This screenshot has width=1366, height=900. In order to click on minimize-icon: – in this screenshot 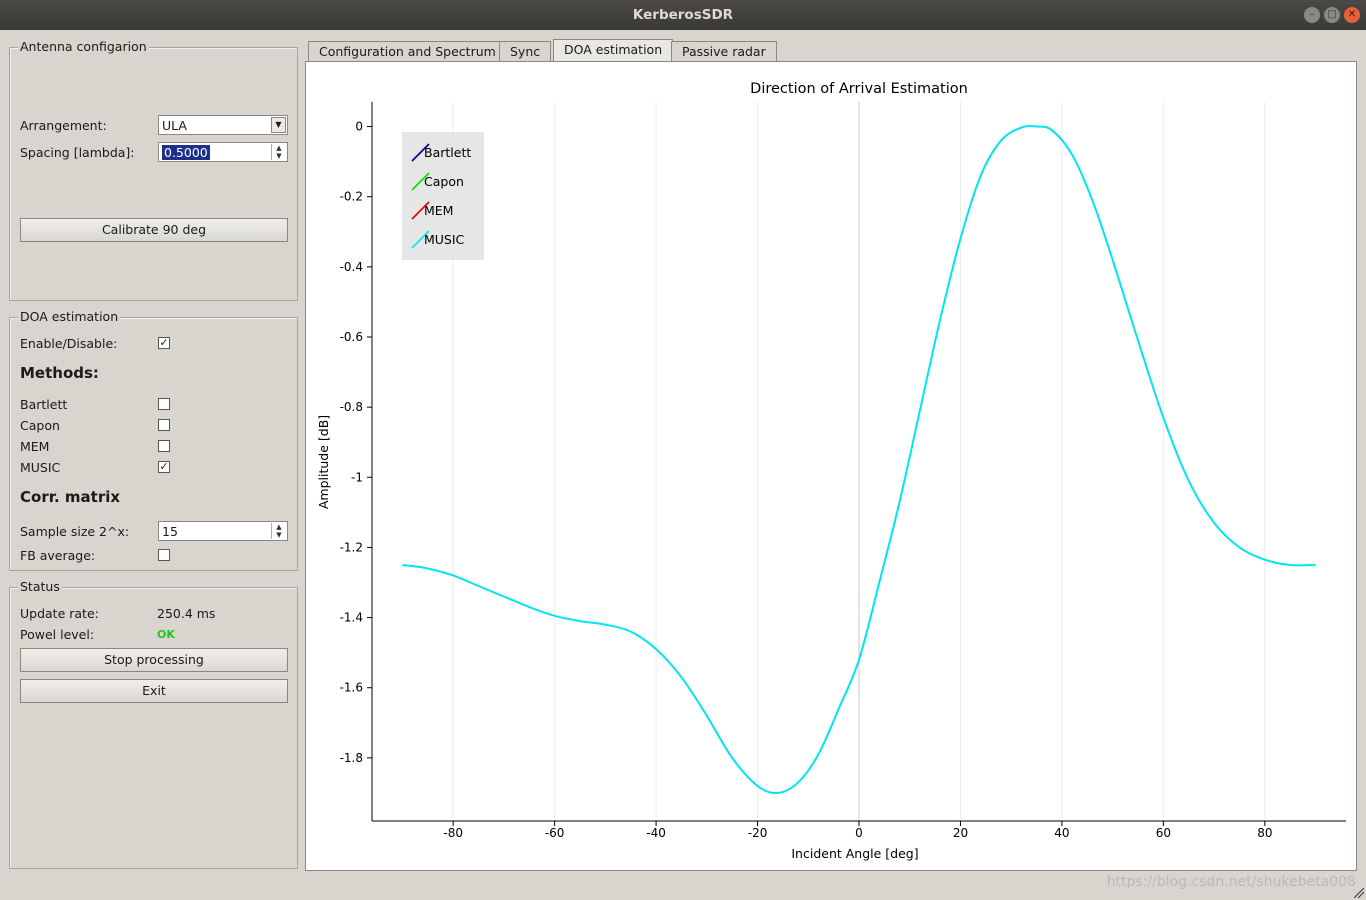, I will do `click(1312, 15)`.